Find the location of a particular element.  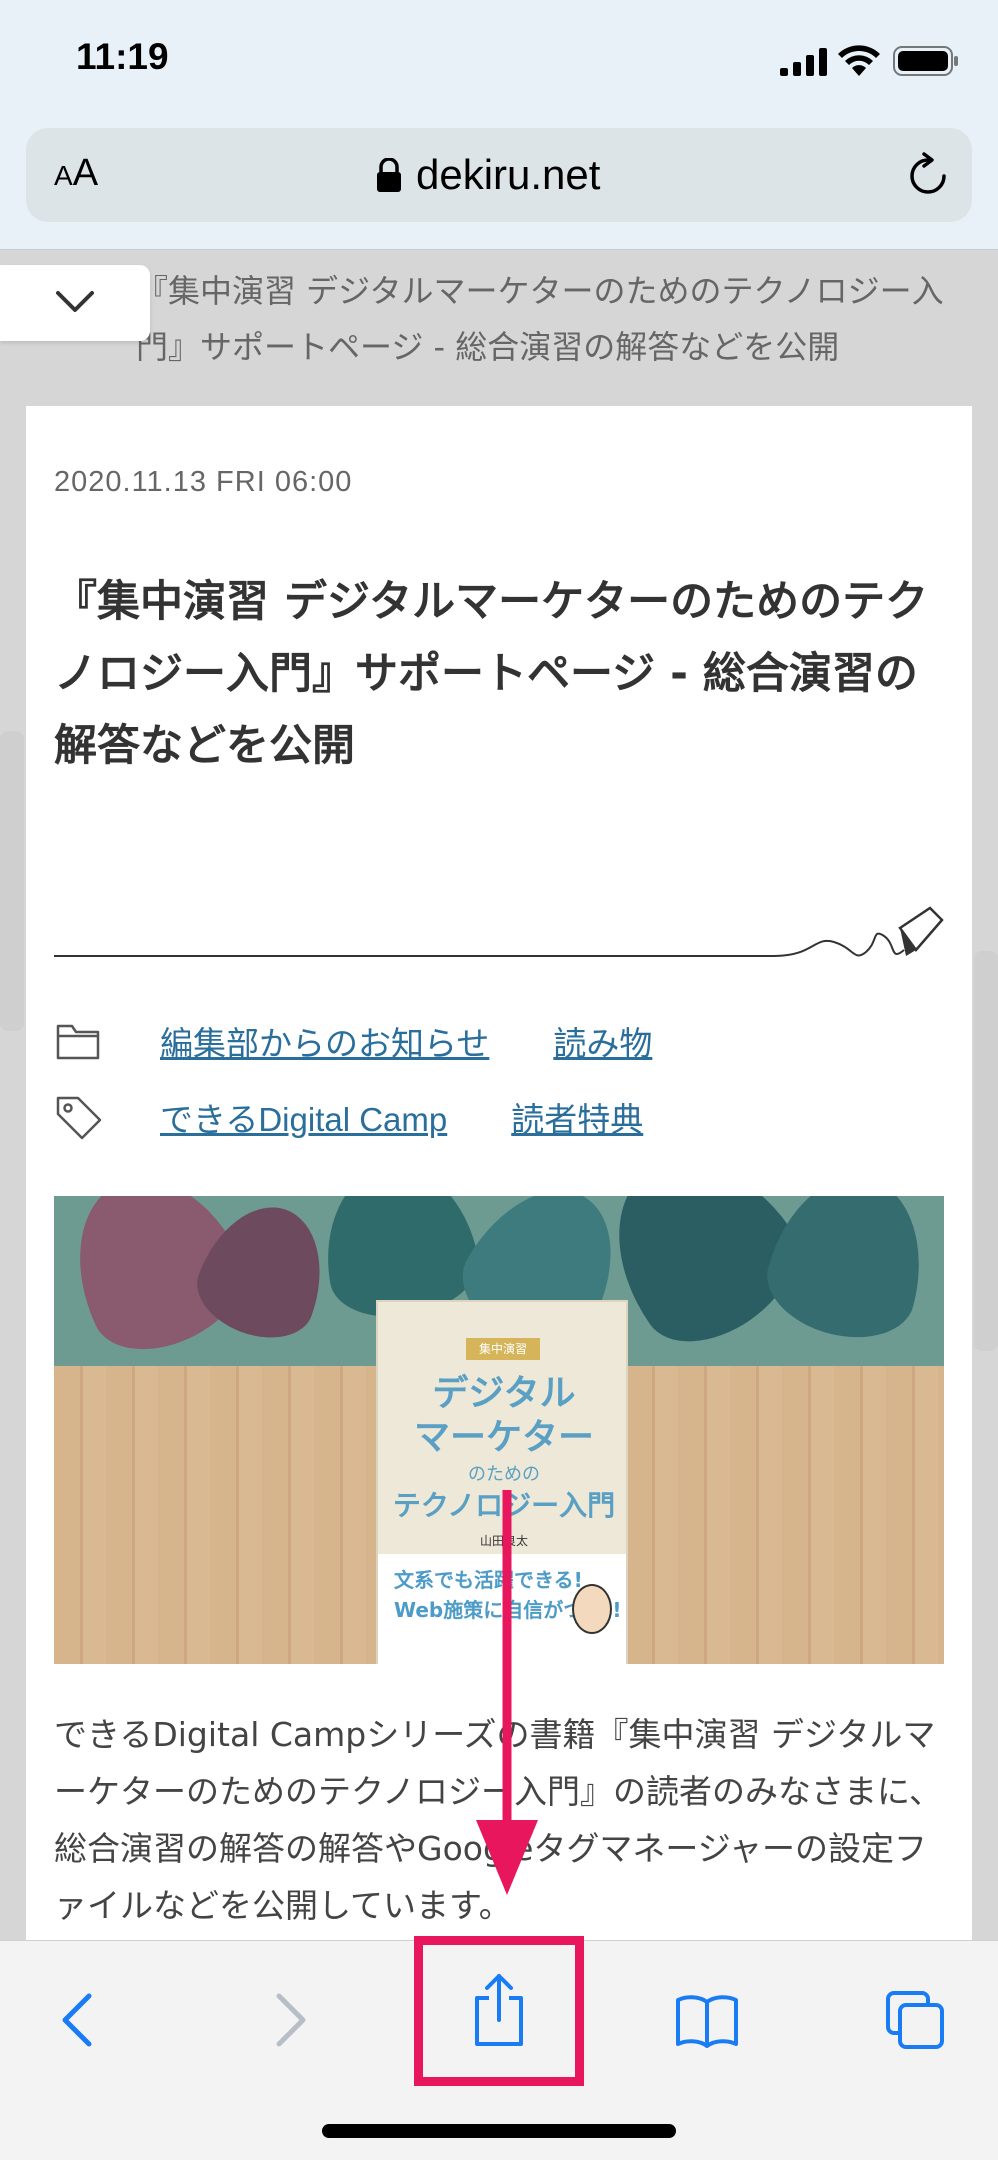

url-display: dekiru.net is located at coordinates (488, 175).